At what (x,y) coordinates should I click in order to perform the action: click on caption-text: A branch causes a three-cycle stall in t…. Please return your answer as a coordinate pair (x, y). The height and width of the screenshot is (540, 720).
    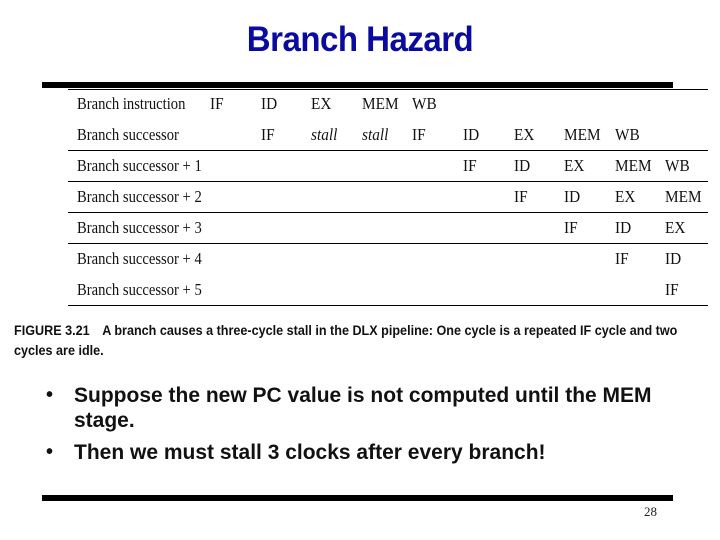
    Looking at the image, I should click on (346, 340).